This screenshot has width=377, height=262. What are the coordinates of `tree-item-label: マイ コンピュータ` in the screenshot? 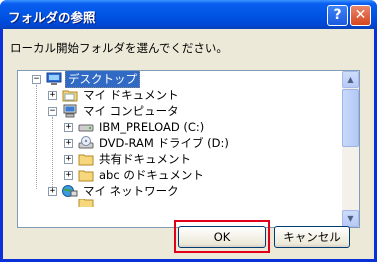 It's located at (131, 111).